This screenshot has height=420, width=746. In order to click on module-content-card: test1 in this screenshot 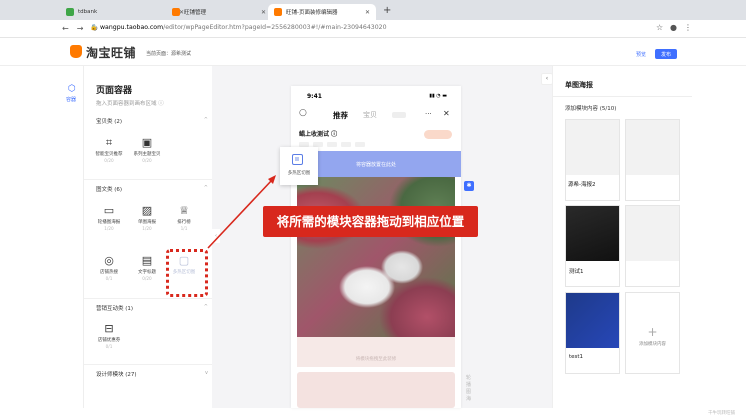, I will do `click(592, 333)`.